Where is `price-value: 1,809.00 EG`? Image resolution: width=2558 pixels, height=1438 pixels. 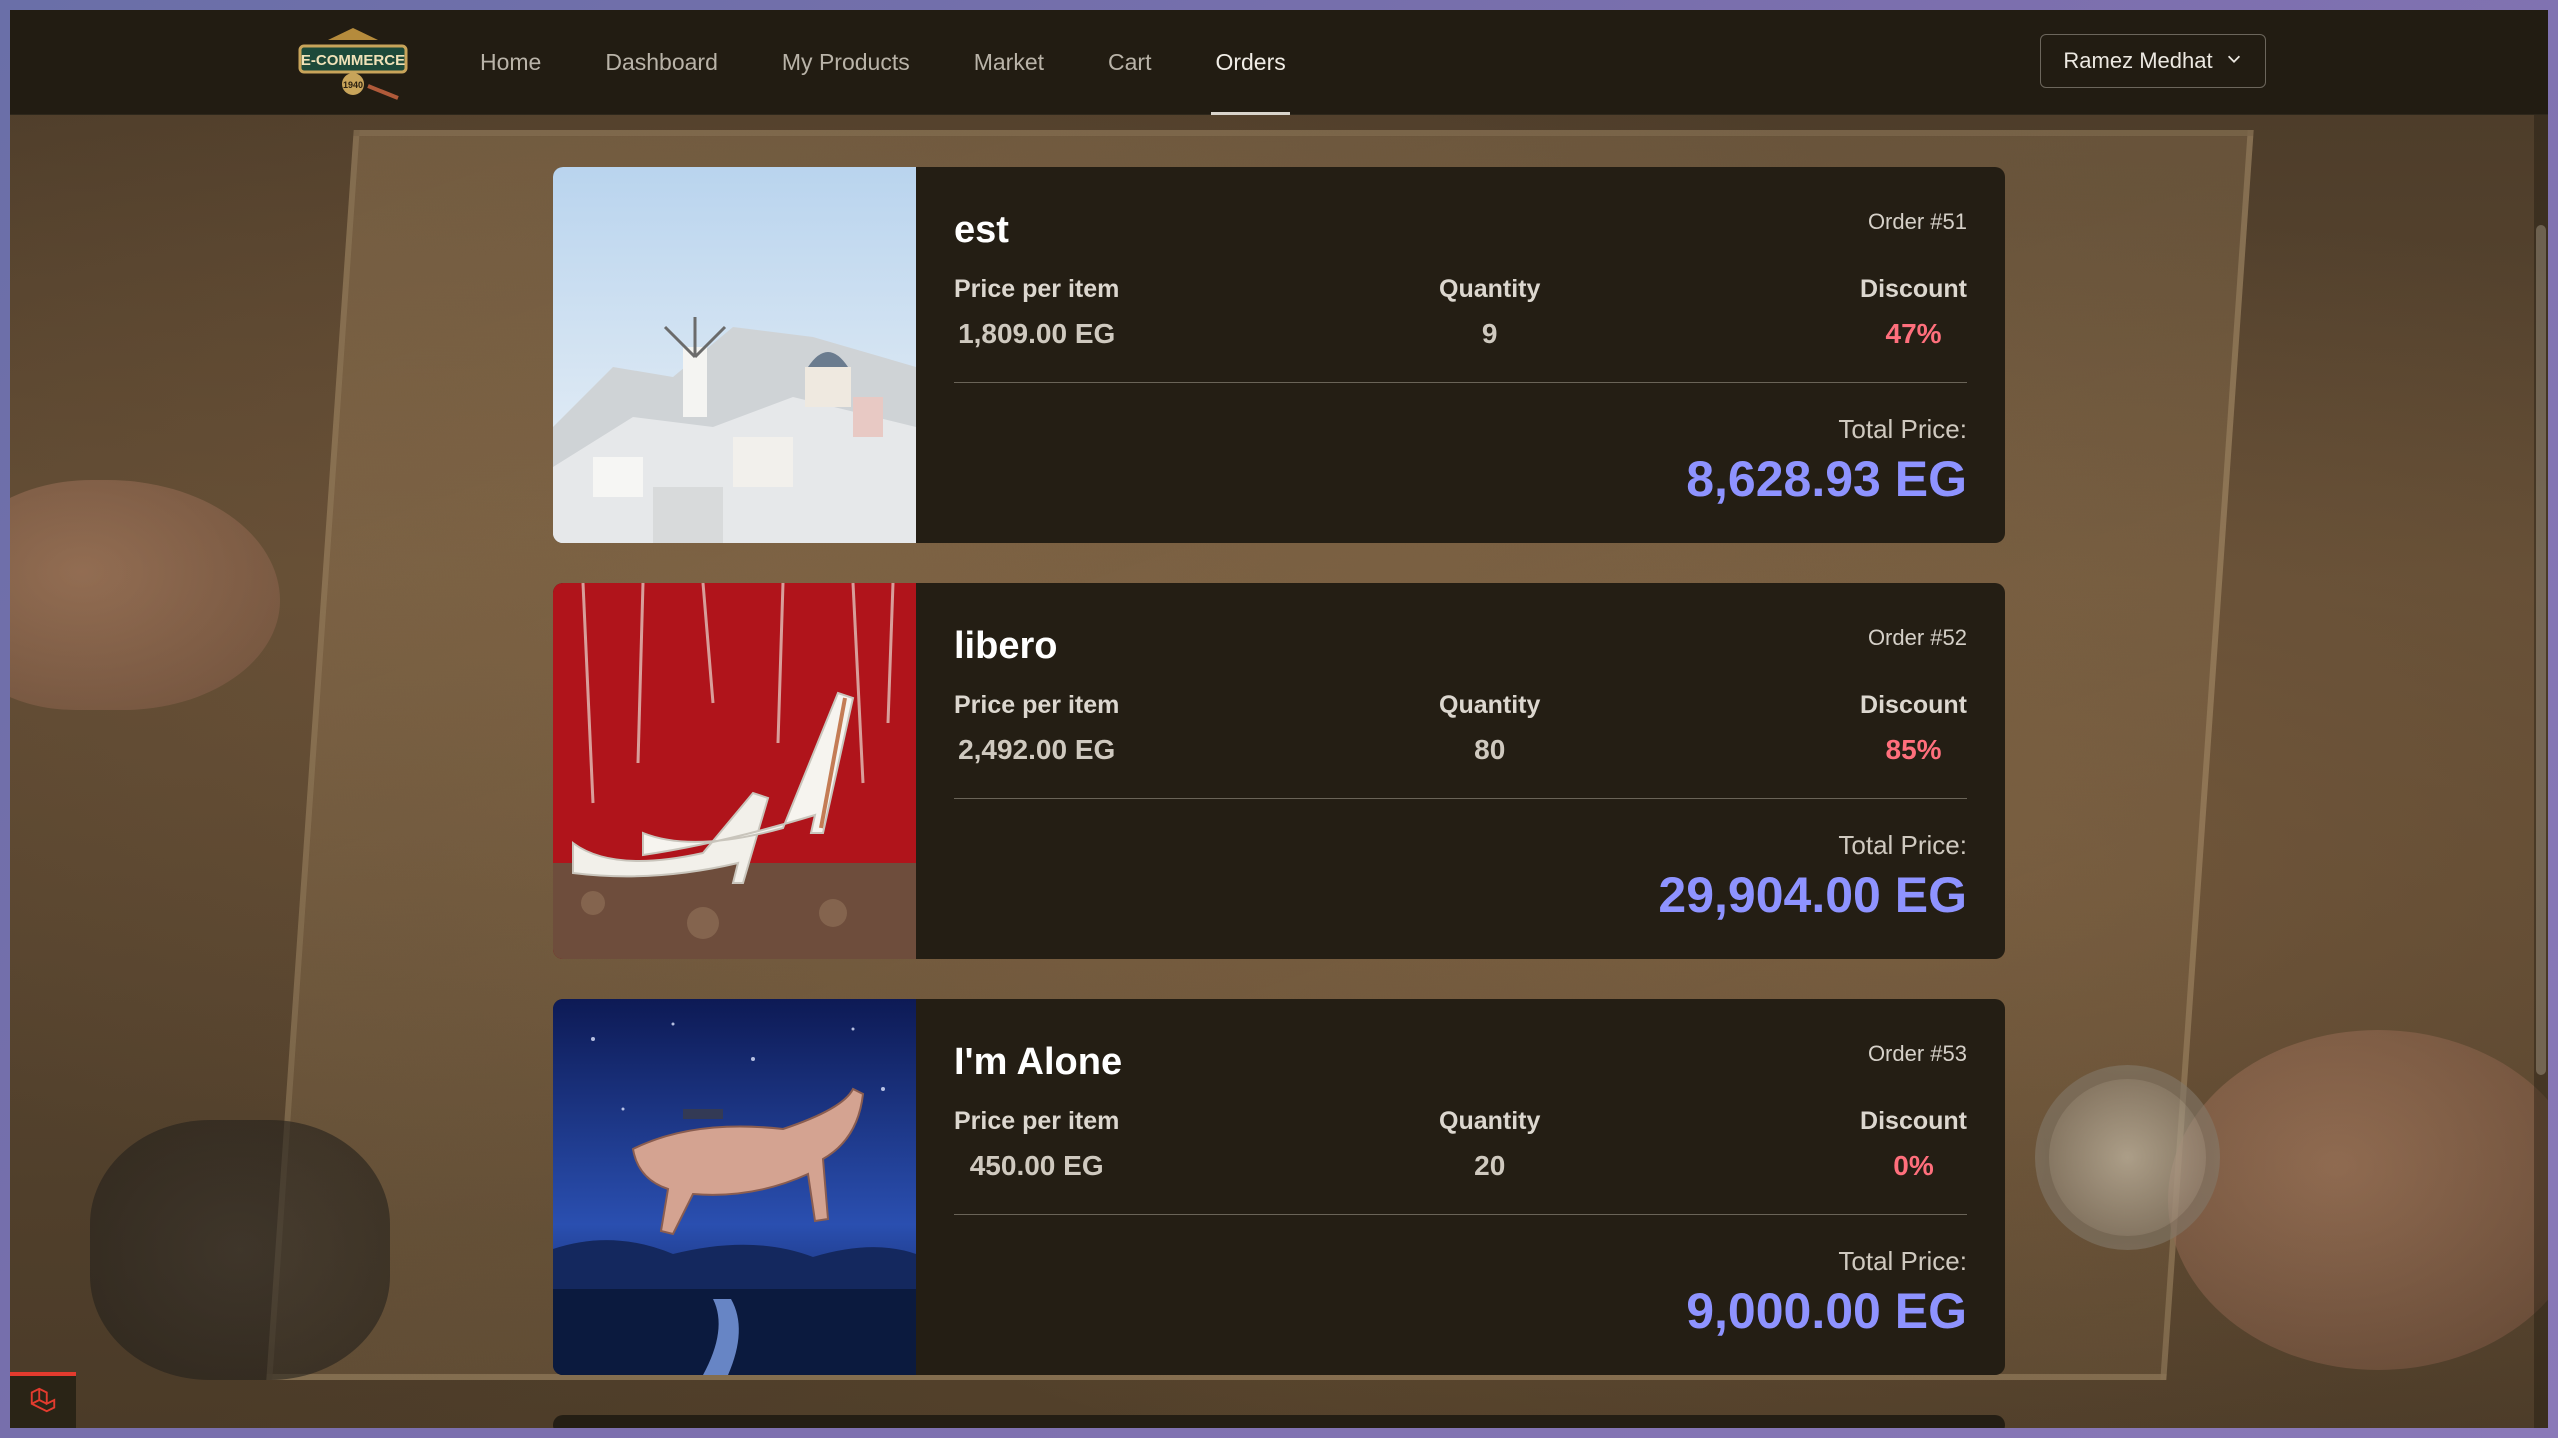
price-value: 1,809.00 EG is located at coordinates (1037, 333).